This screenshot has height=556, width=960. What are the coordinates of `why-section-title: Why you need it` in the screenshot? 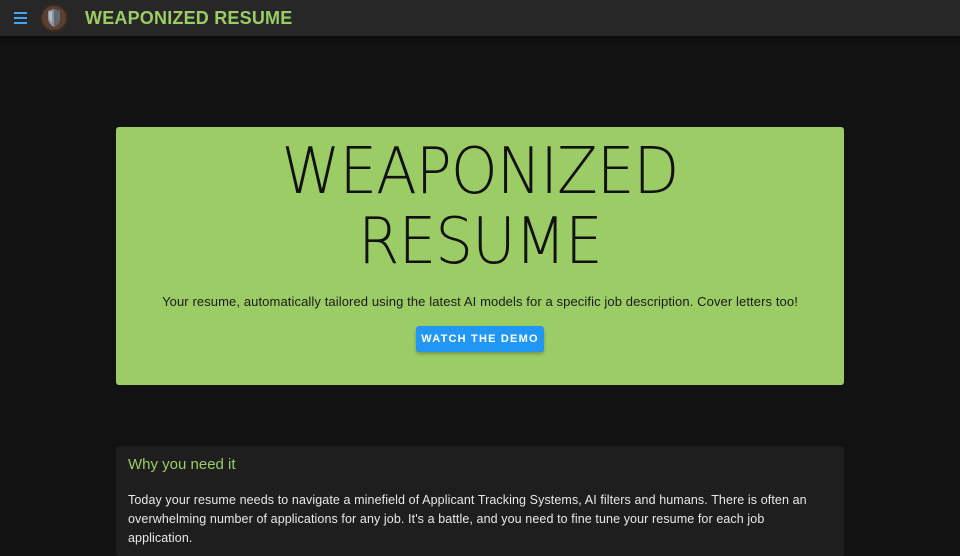 It's located at (182, 464).